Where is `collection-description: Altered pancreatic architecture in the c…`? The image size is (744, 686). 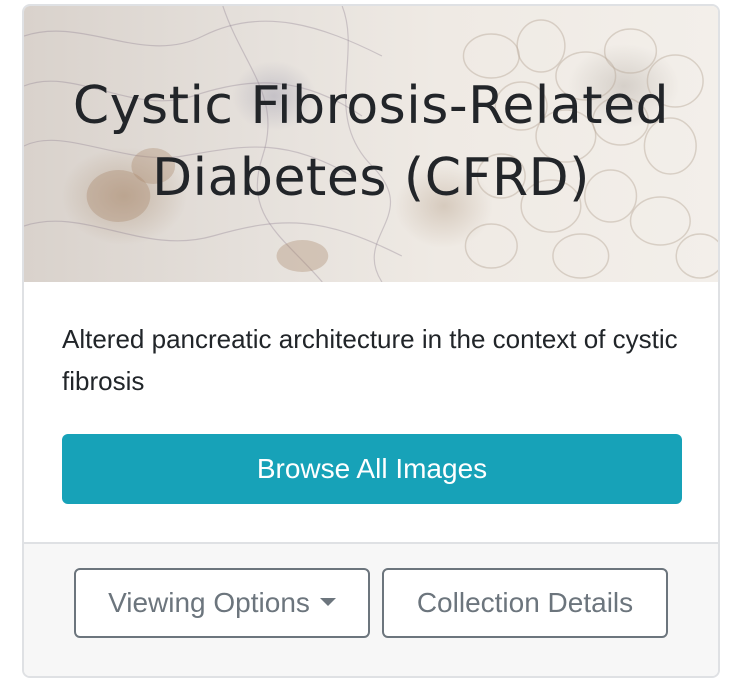 collection-description: Altered pancreatic architecture in the c… is located at coordinates (370, 360).